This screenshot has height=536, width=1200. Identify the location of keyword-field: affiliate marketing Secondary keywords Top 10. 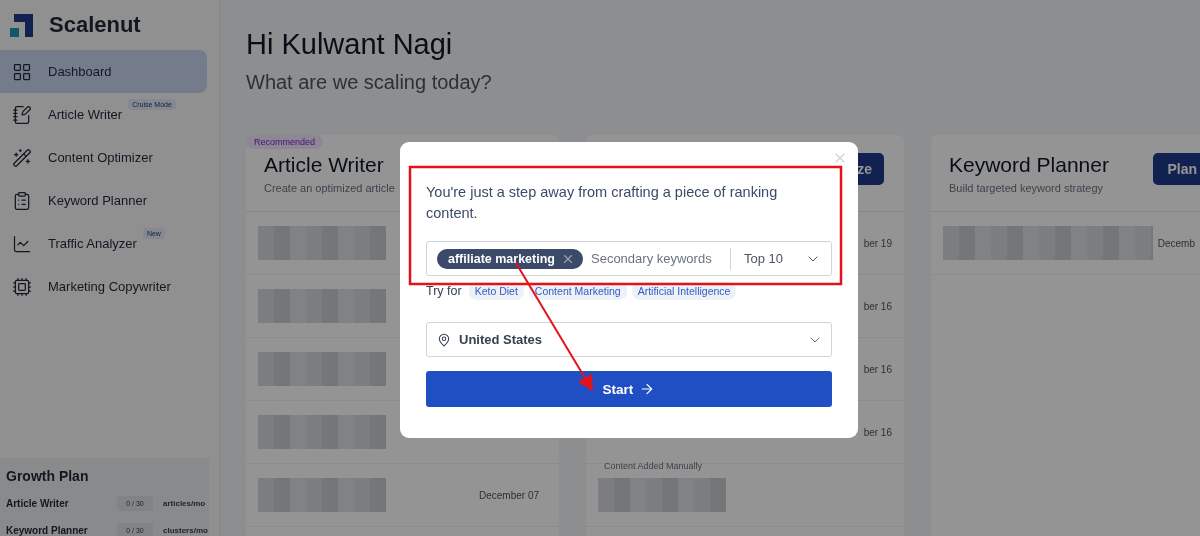
(629, 258).